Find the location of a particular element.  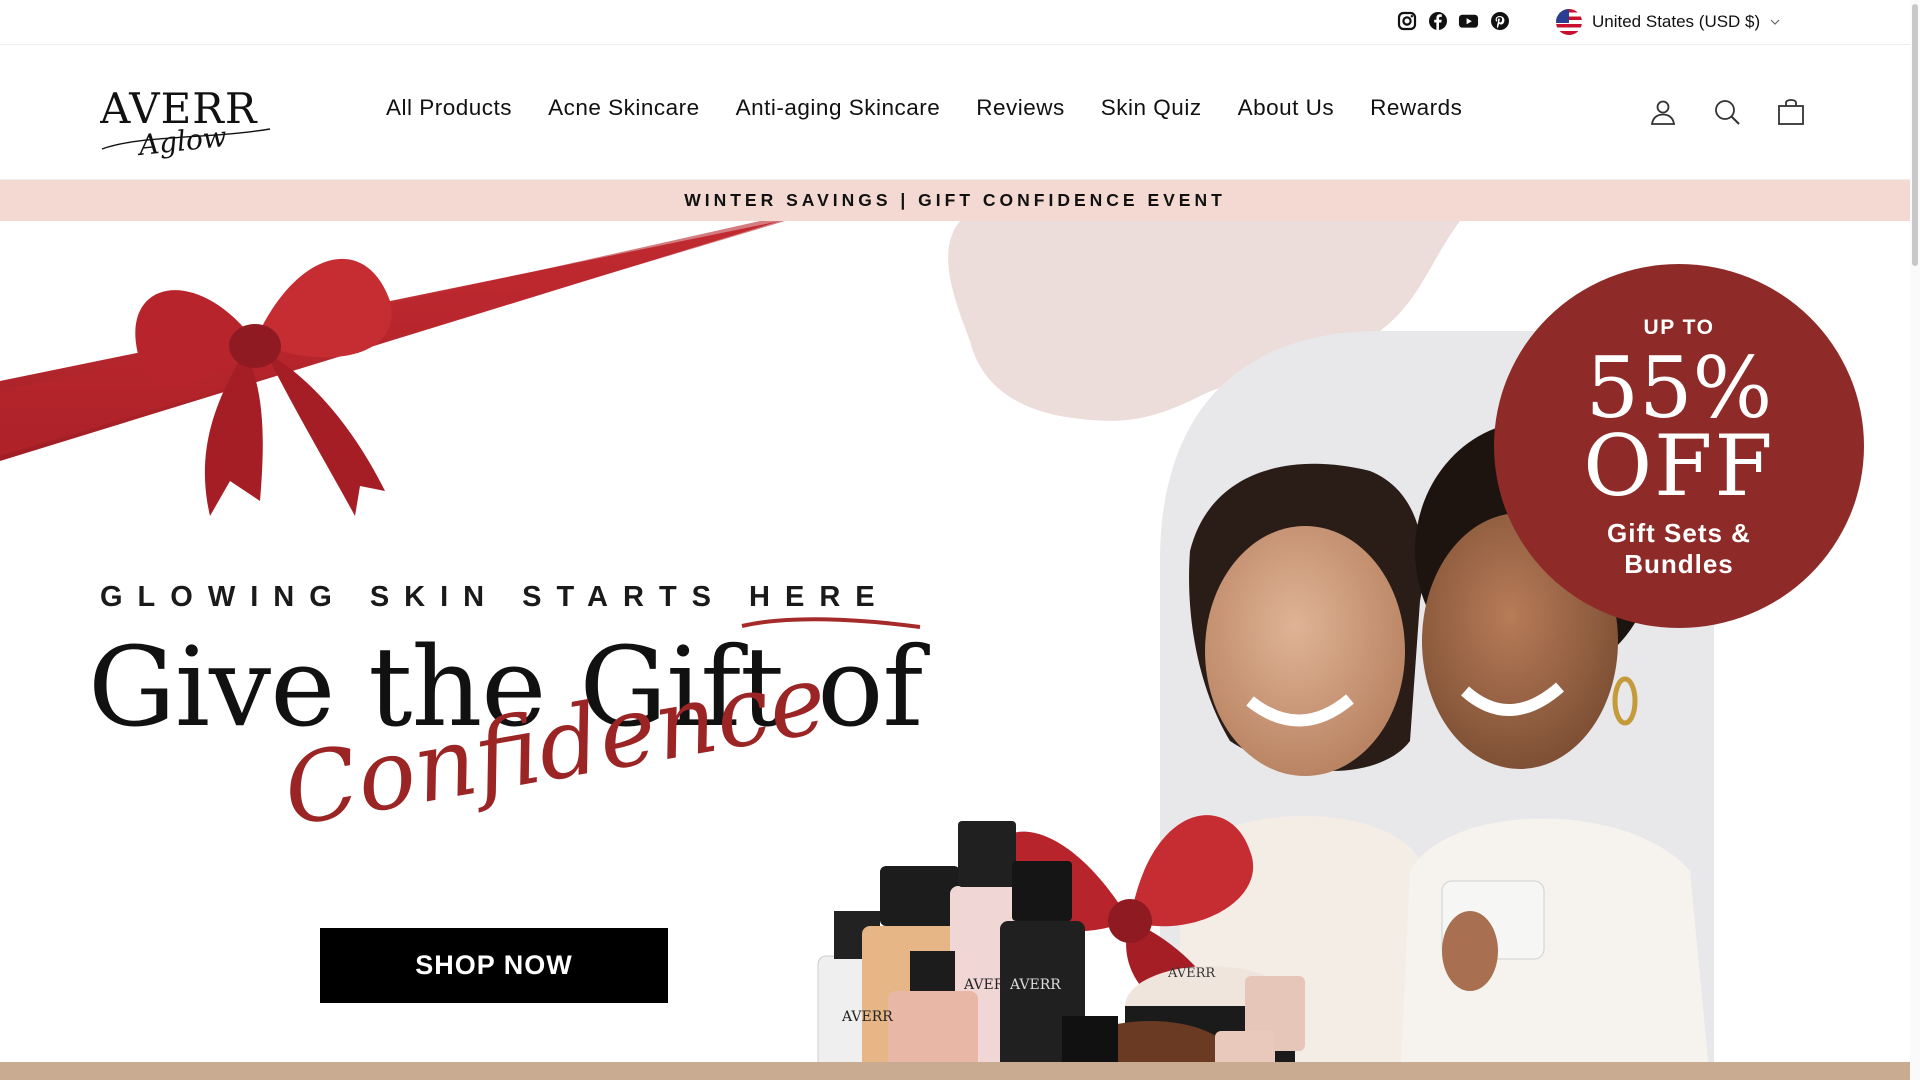

country-label: United States (USD $) is located at coordinates (1676, 21).